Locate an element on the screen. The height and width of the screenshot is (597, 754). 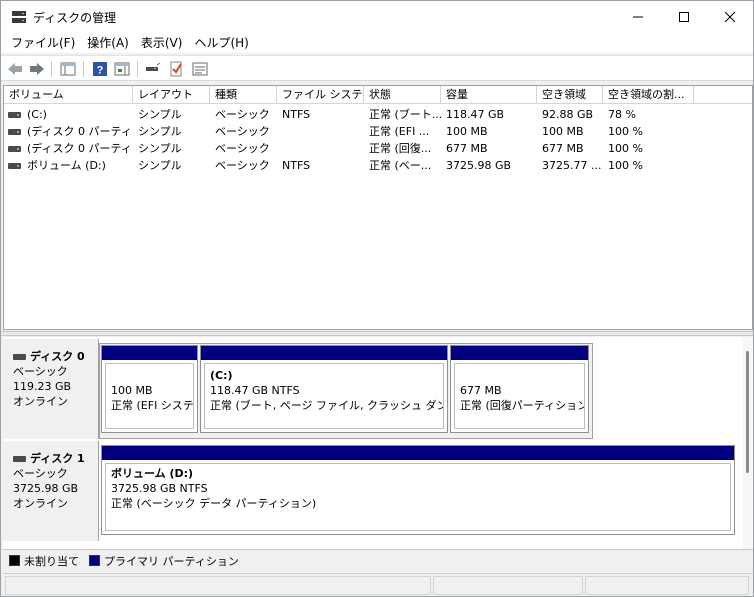
close-button is located at coordinates (730, 17).